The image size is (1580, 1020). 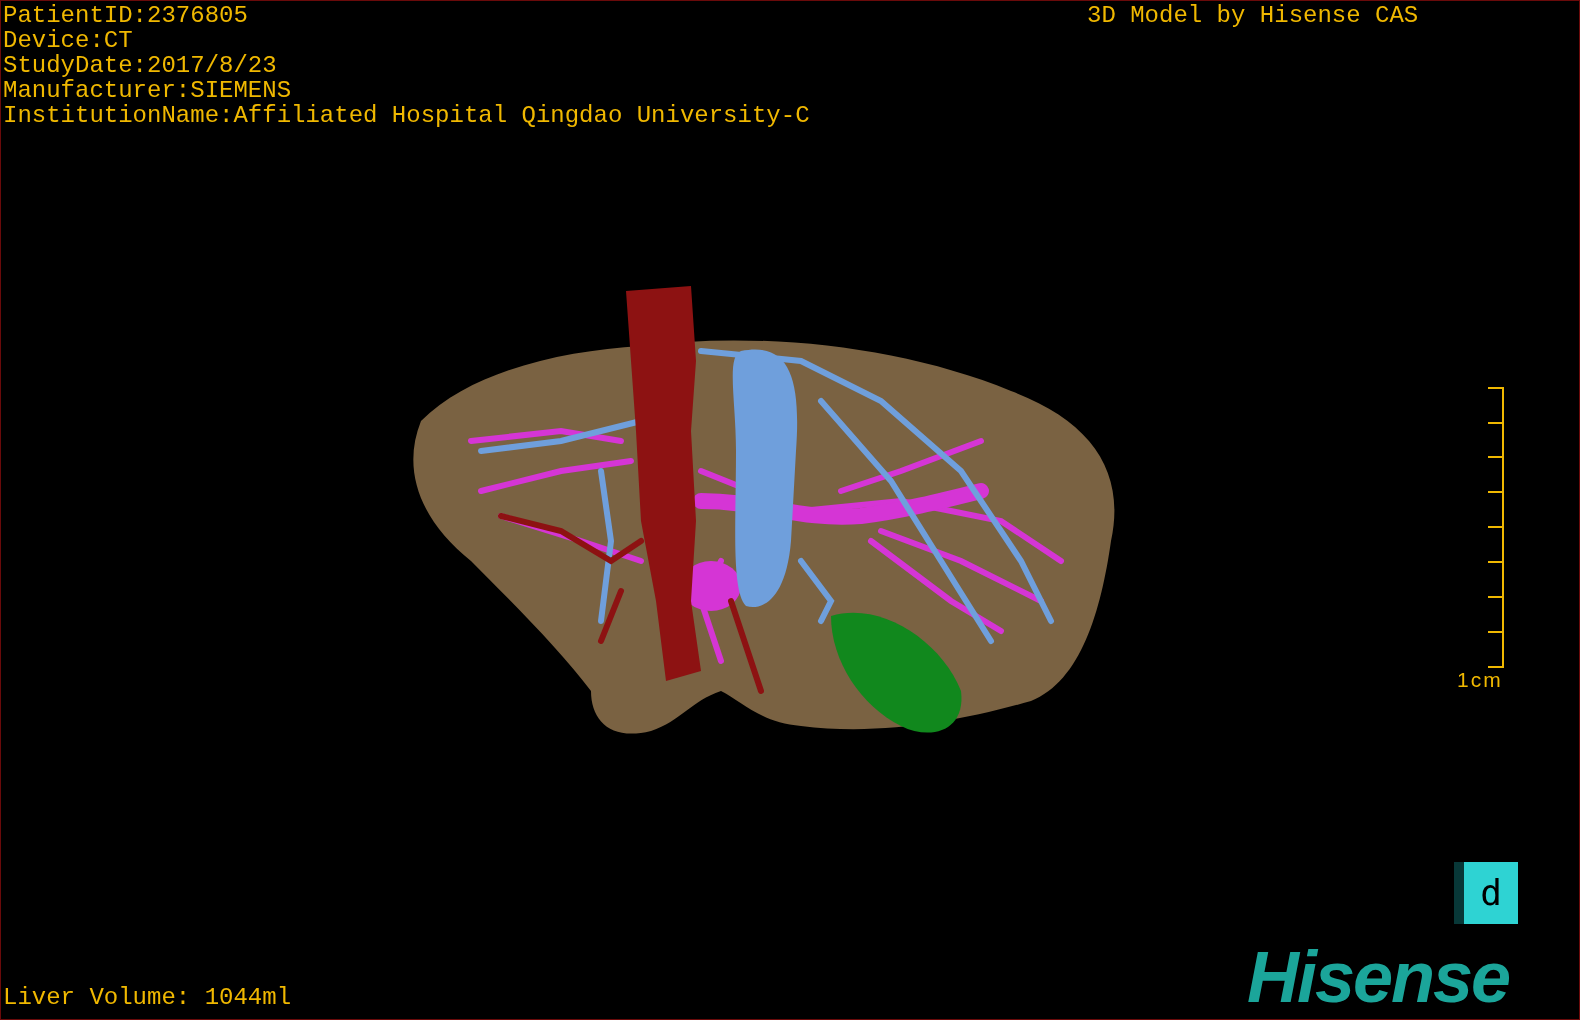 I want to click on view-button: d, so click(x=1486, y=893).